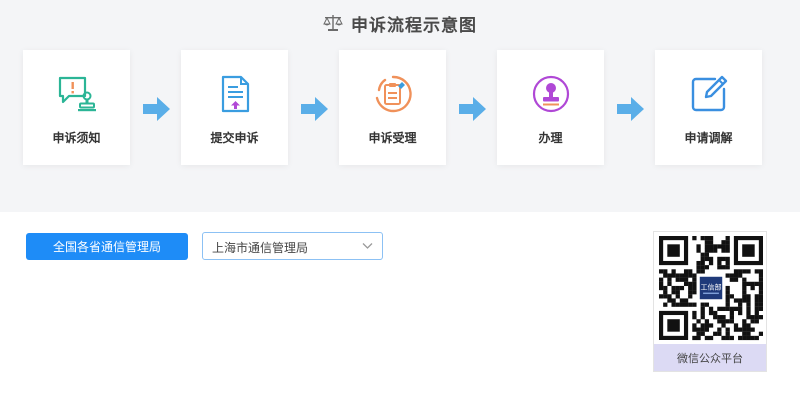  I want to click on step-card-process: 办理, so click(550, 107).